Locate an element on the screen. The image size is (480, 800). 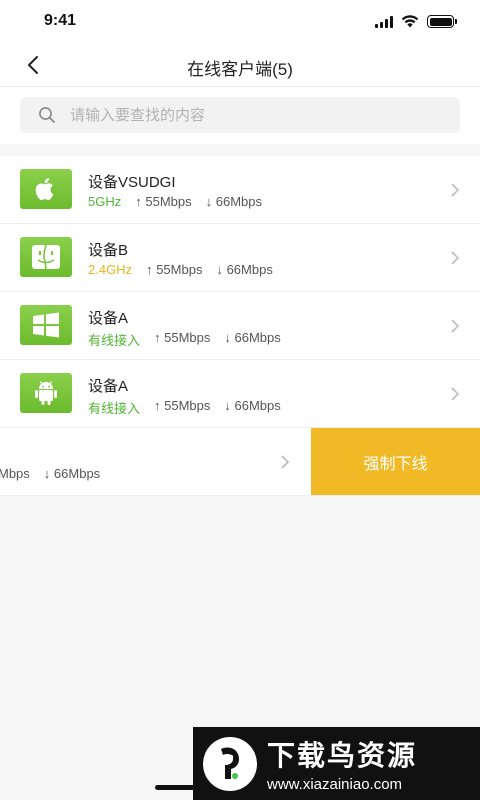
device-stats: 2.4GHz ↑ 55Mbps ↓ 66Mbps is located at coordinates (180, 269).